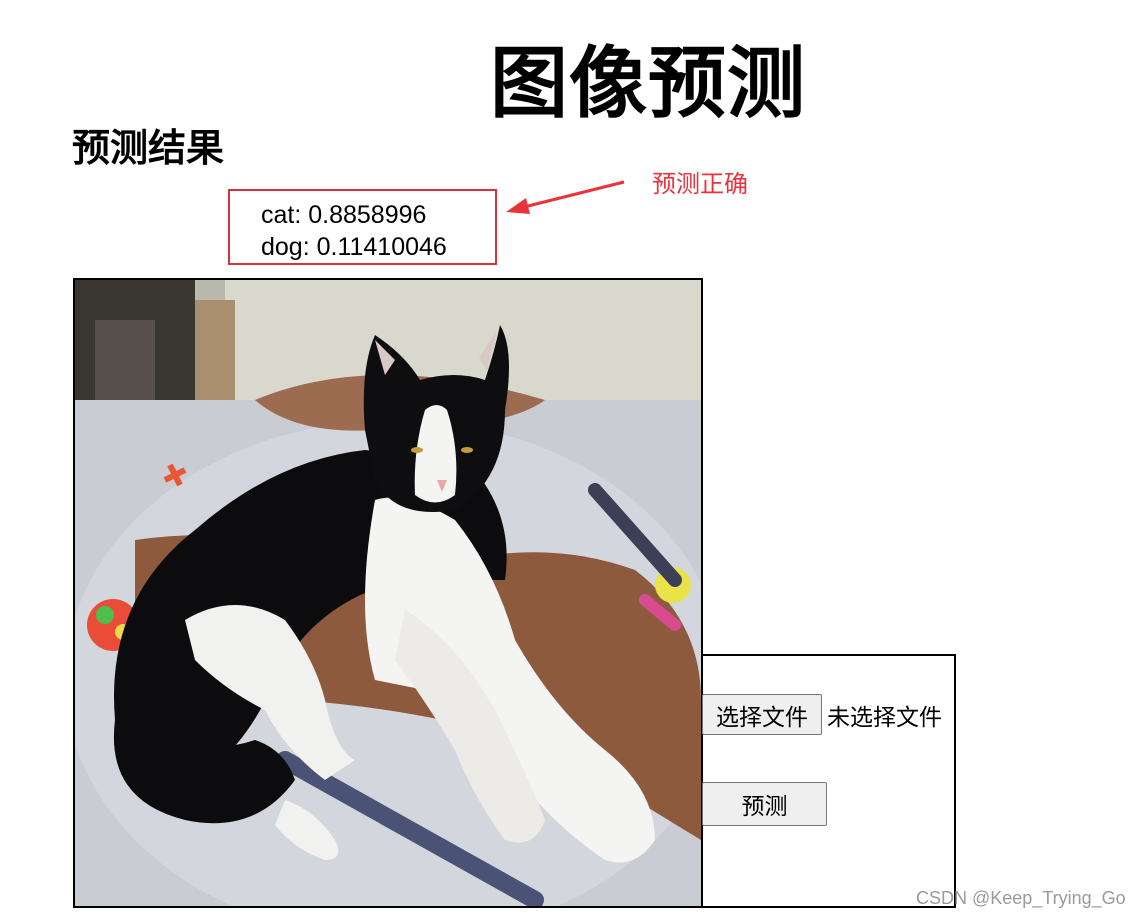  I want to click on prediction-result-box: cat: 0.8858996 dog: 0.11410046, so click(362, 227).